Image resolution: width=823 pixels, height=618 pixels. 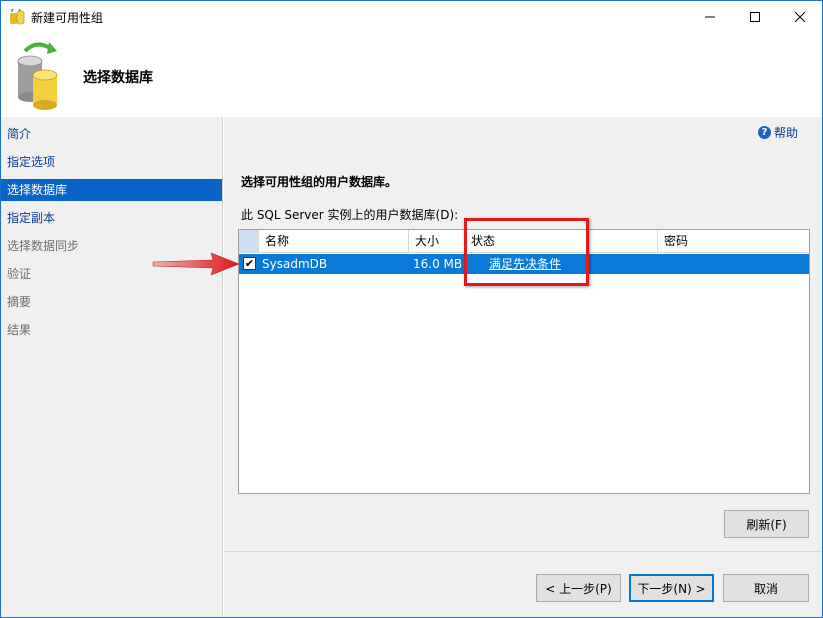 I want to click on maximize-button, so click(x=755, y=17).